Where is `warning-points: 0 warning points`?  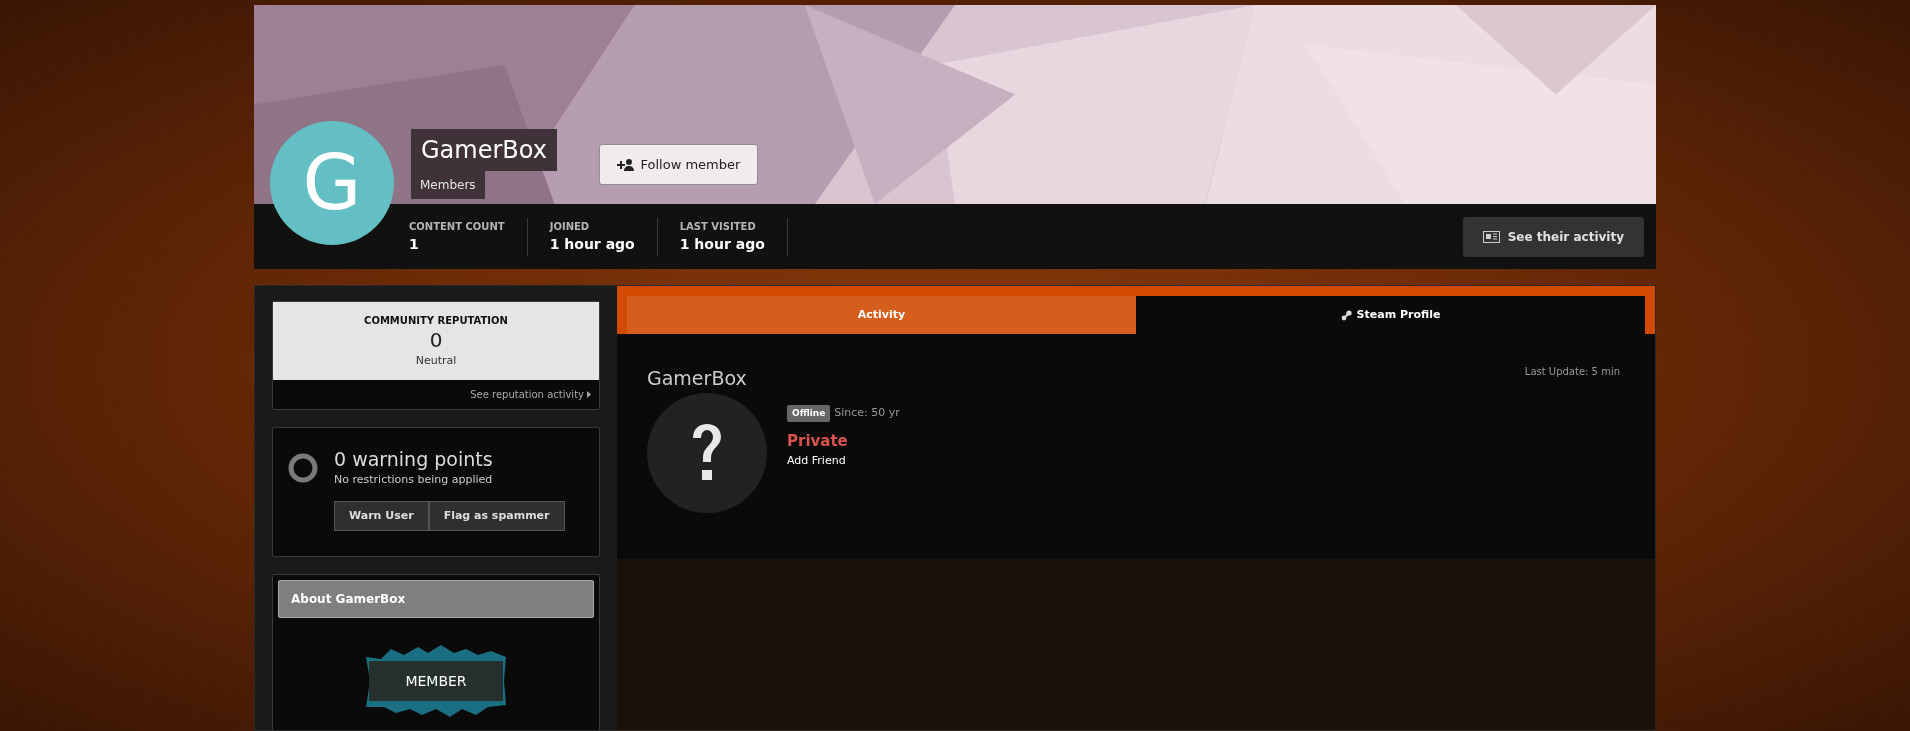 warning-points: 0 warning points is located at coordinates (413, 460).